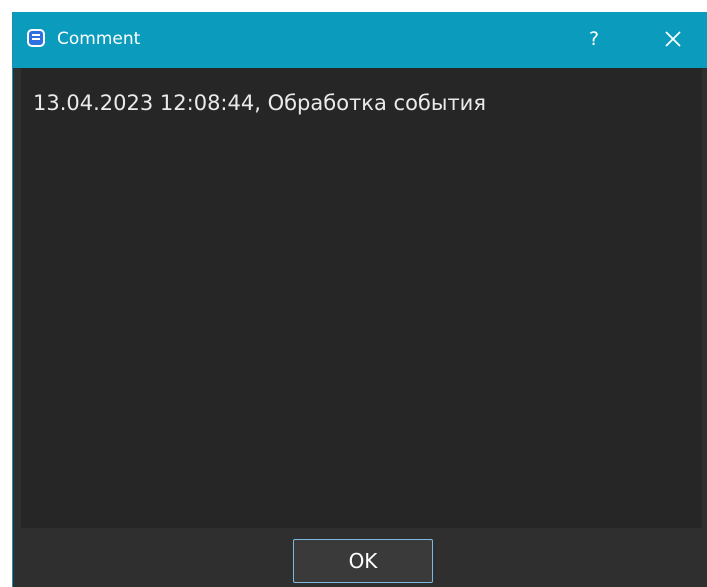 This screenshot has width=707, height=587. Describe the element at coordinates (259, 103) in the screenshot. I see `comment-text: 13.04.2023 12:08:44, Обработка события` at that location.